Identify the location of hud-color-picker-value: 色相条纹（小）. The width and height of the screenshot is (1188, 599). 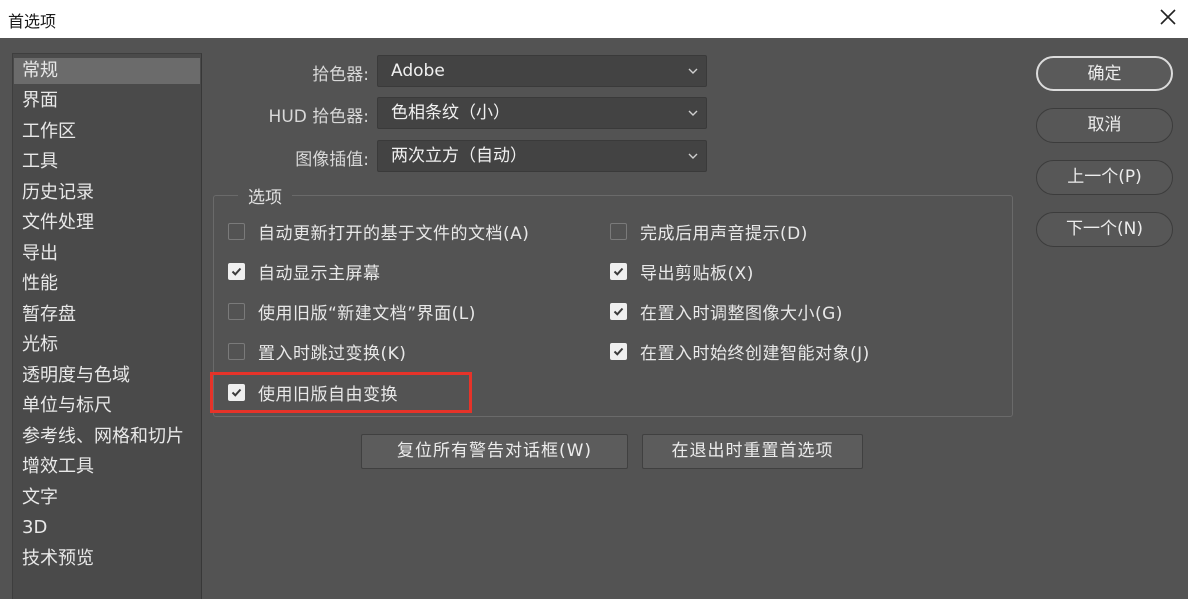
(450, 113).